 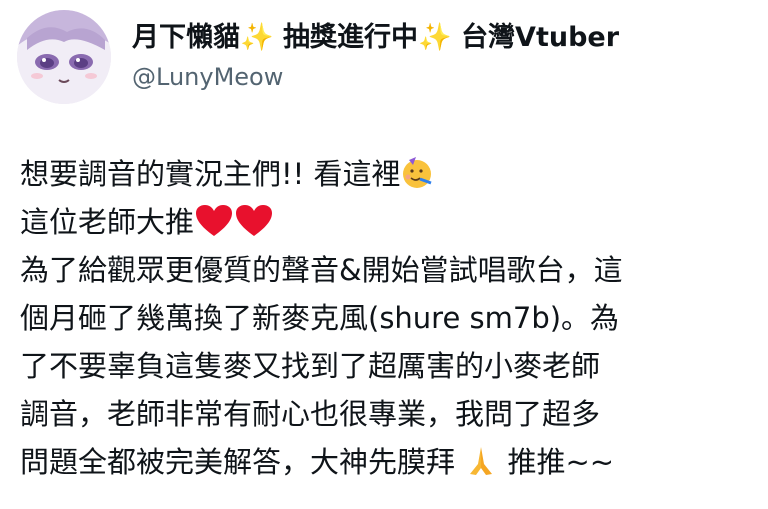 I want to click on tweet-line: 想要調音的實況主們!! 看這裡, so click(x=387, y=174).